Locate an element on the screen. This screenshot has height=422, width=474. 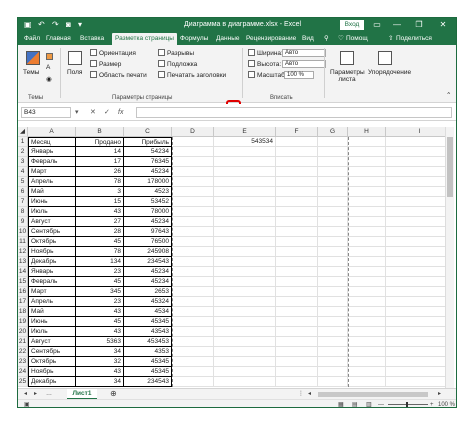
insert-function-icon: fx is located at coordinates (120, 112).